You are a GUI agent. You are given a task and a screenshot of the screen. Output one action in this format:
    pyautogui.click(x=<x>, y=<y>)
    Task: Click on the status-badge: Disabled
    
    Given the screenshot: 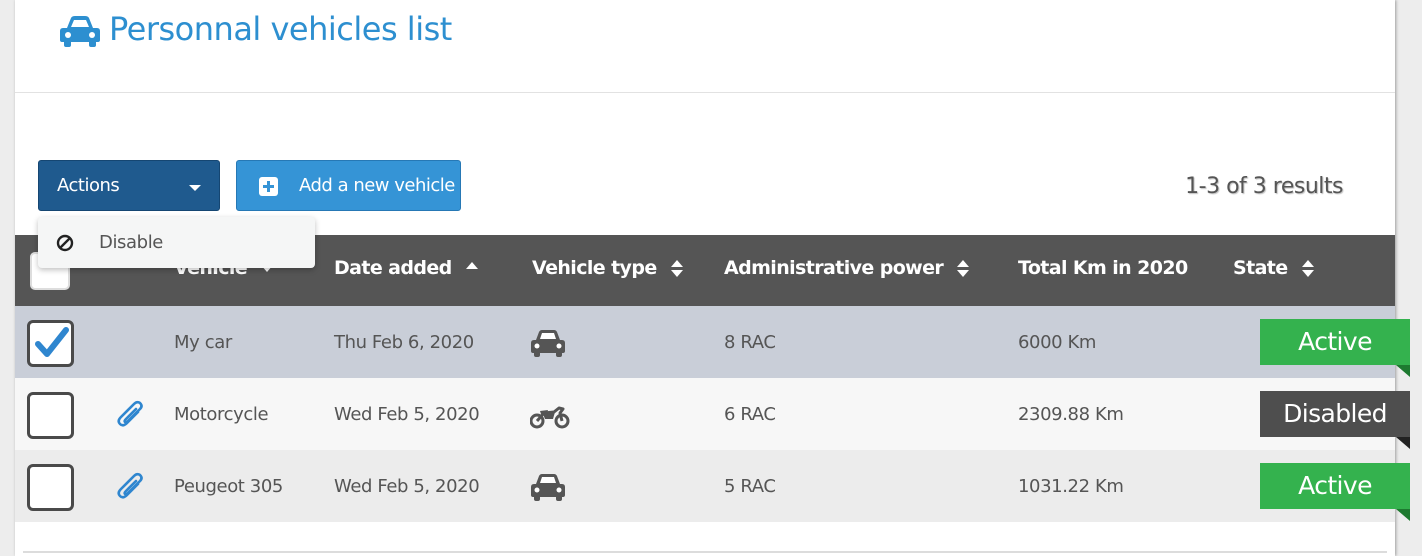 What is the action you would take?
    pyautogui.click(x=1335, y=420)
    